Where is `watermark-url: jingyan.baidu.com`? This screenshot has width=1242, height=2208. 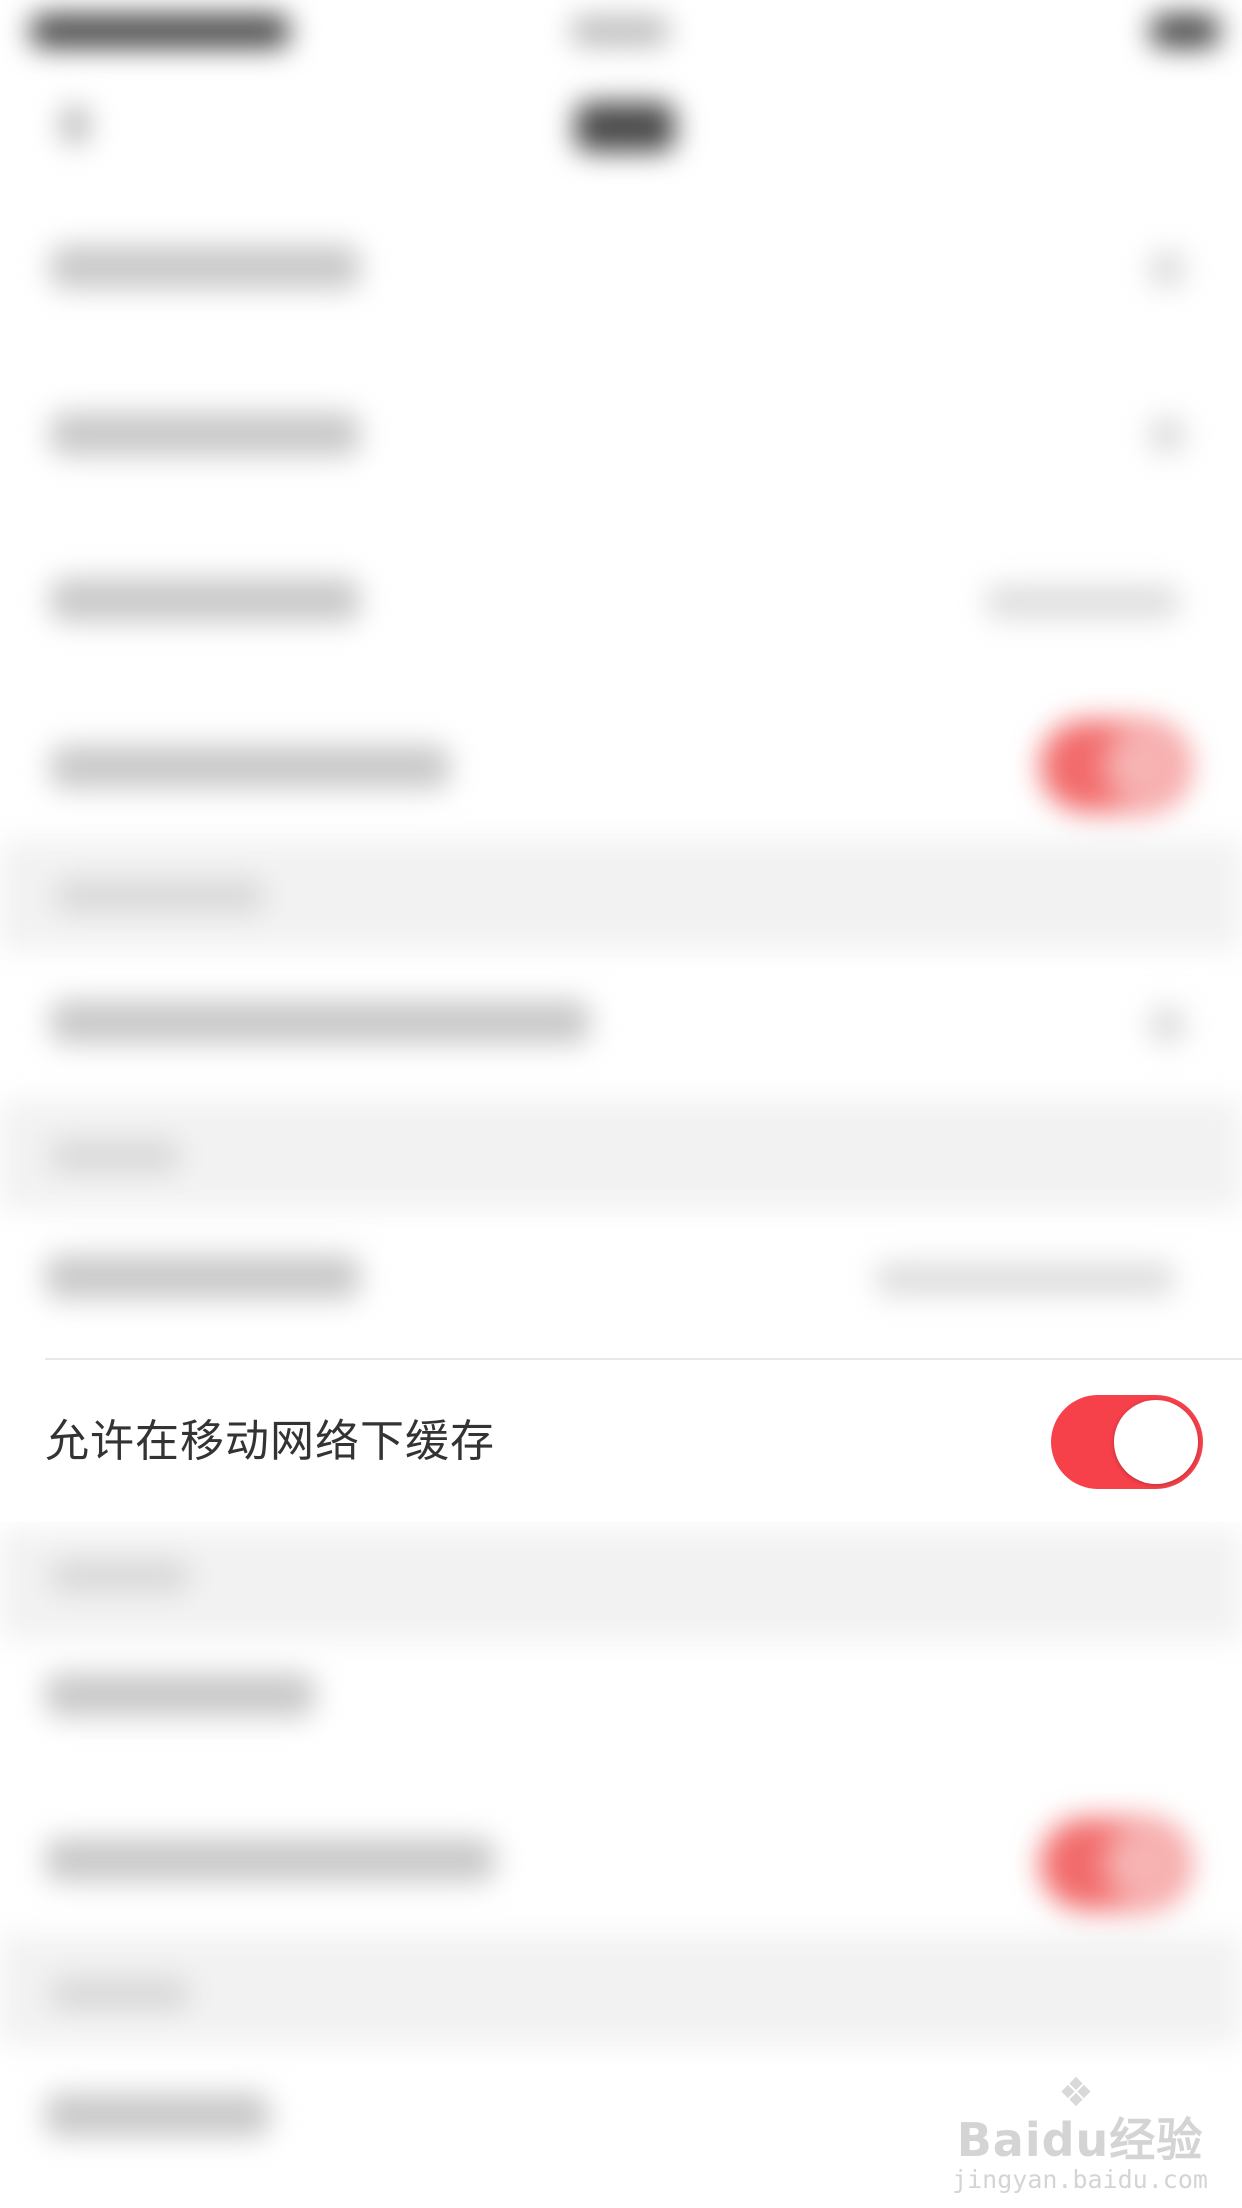
watermark-url: jingyan.baidu.com is located at coordinates (1080, 2179).